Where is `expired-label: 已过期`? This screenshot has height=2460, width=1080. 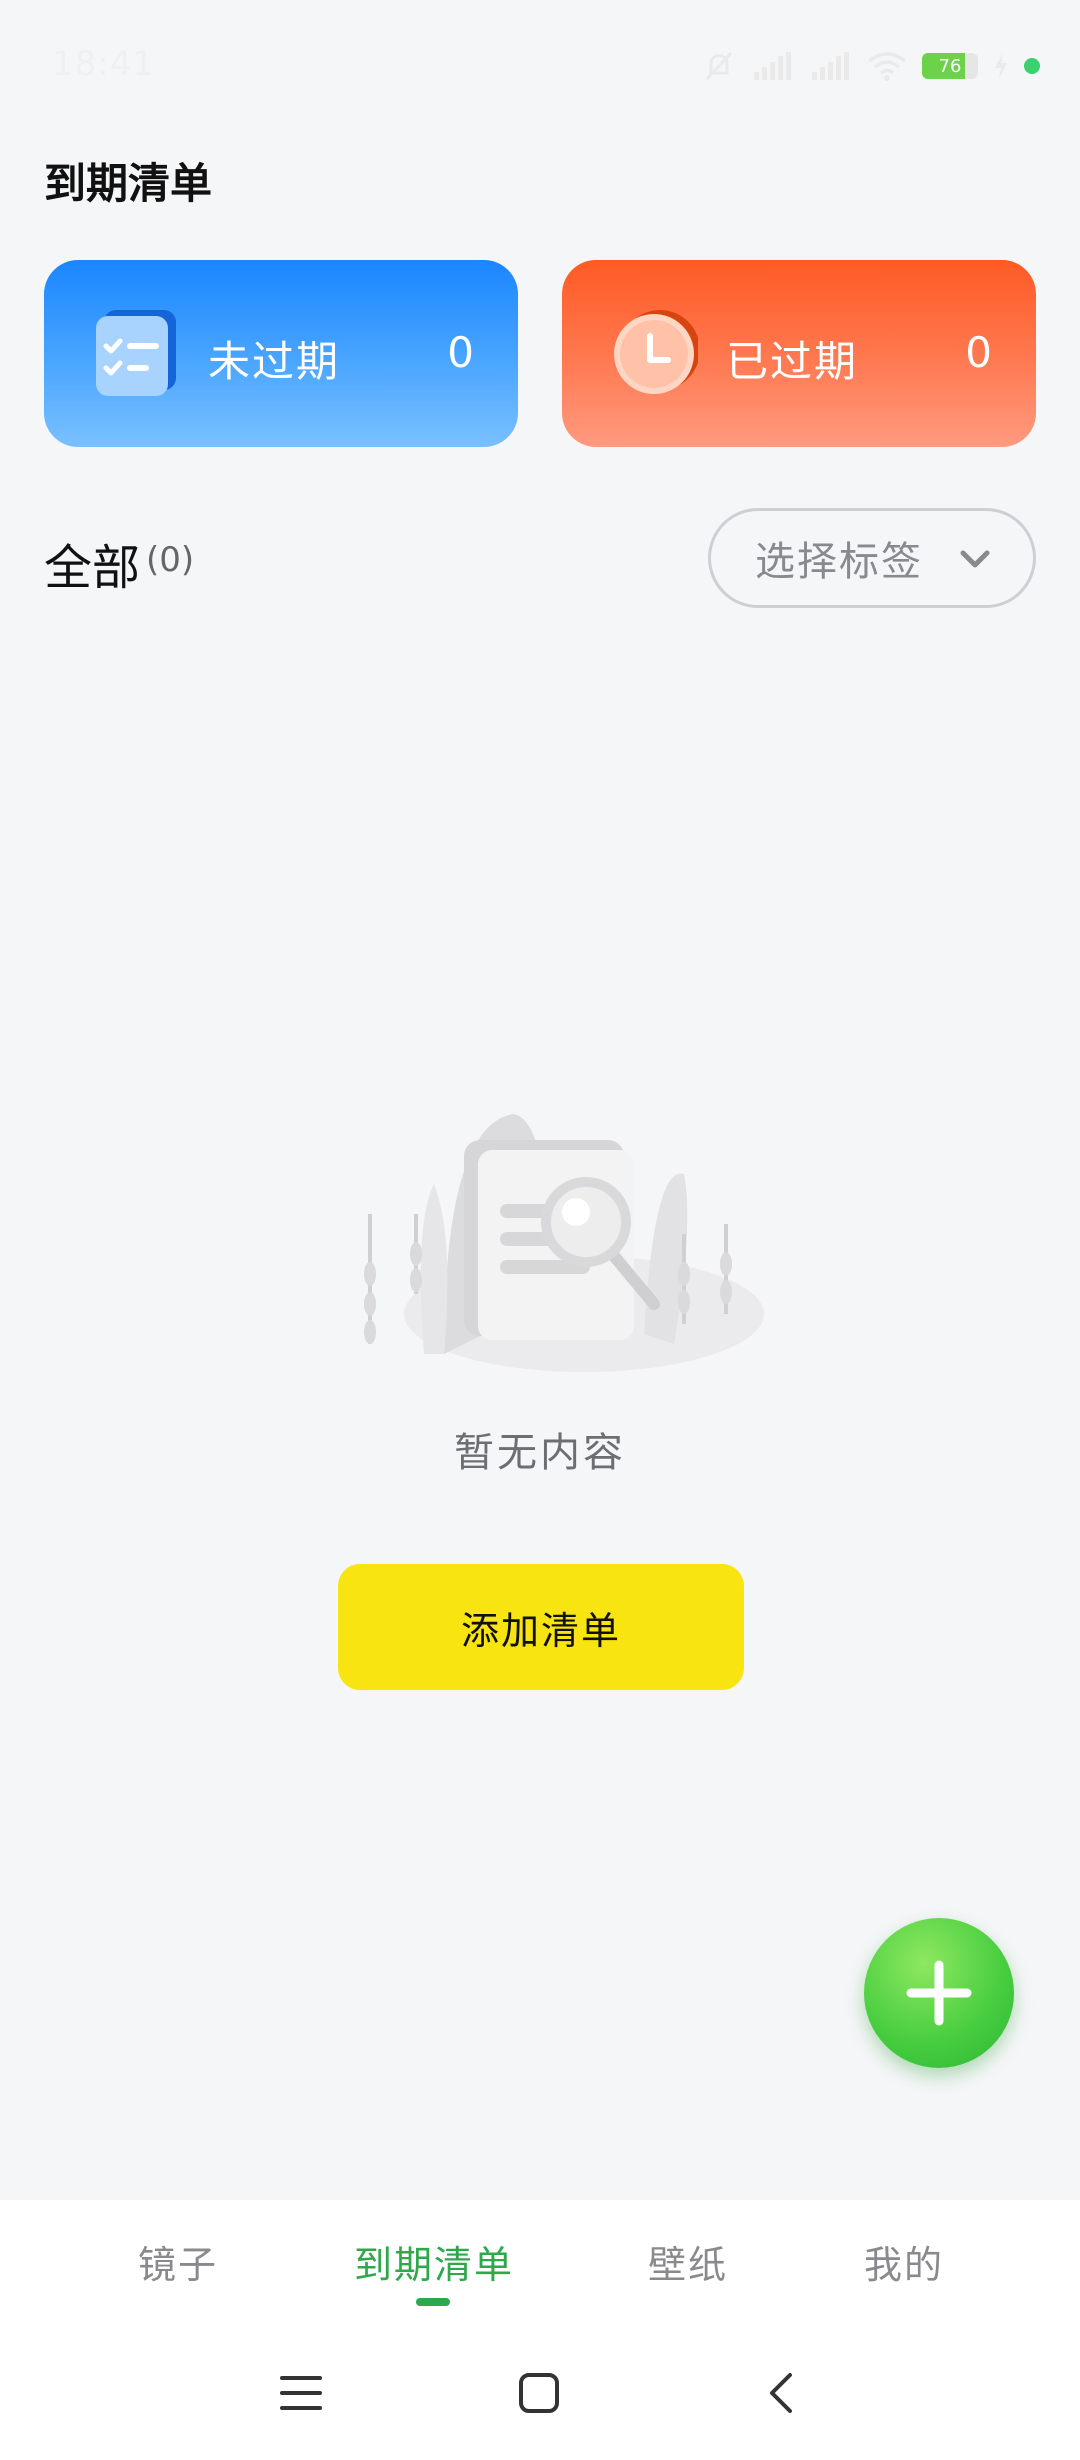 expired-label: 已过期 is located at coordinates (792, 361).